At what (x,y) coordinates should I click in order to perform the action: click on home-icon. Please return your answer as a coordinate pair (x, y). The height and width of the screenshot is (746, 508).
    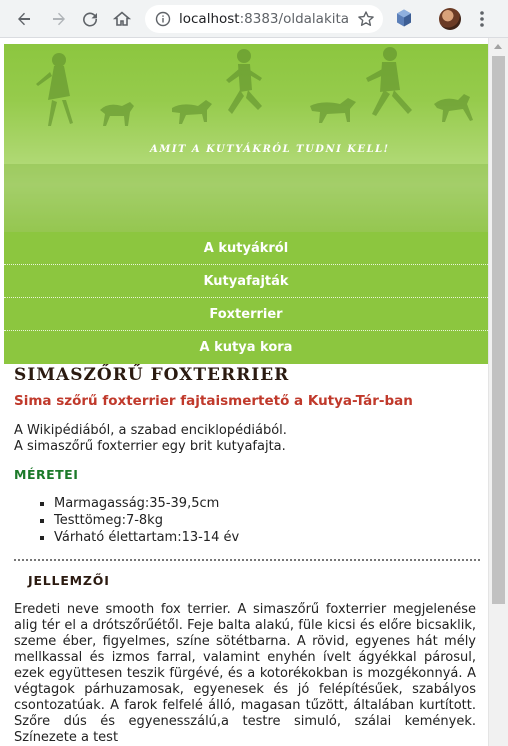
    Looking at the image, I should click on (122, 19).